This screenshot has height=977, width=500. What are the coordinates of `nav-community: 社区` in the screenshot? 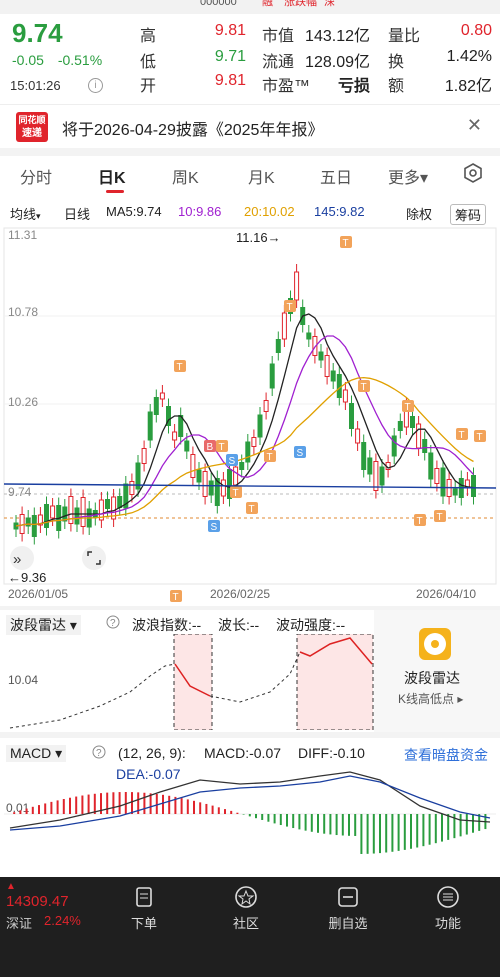 It's located at (246, 908).